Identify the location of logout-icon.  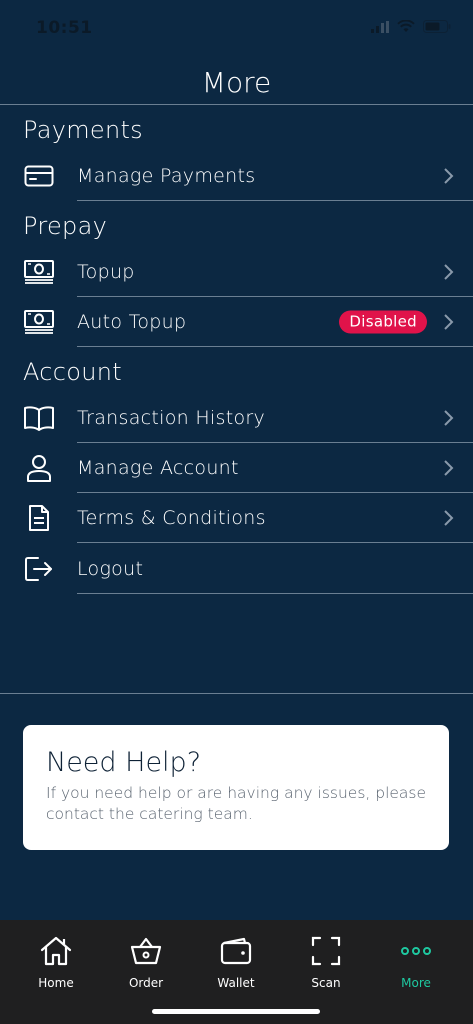
(39, 569).